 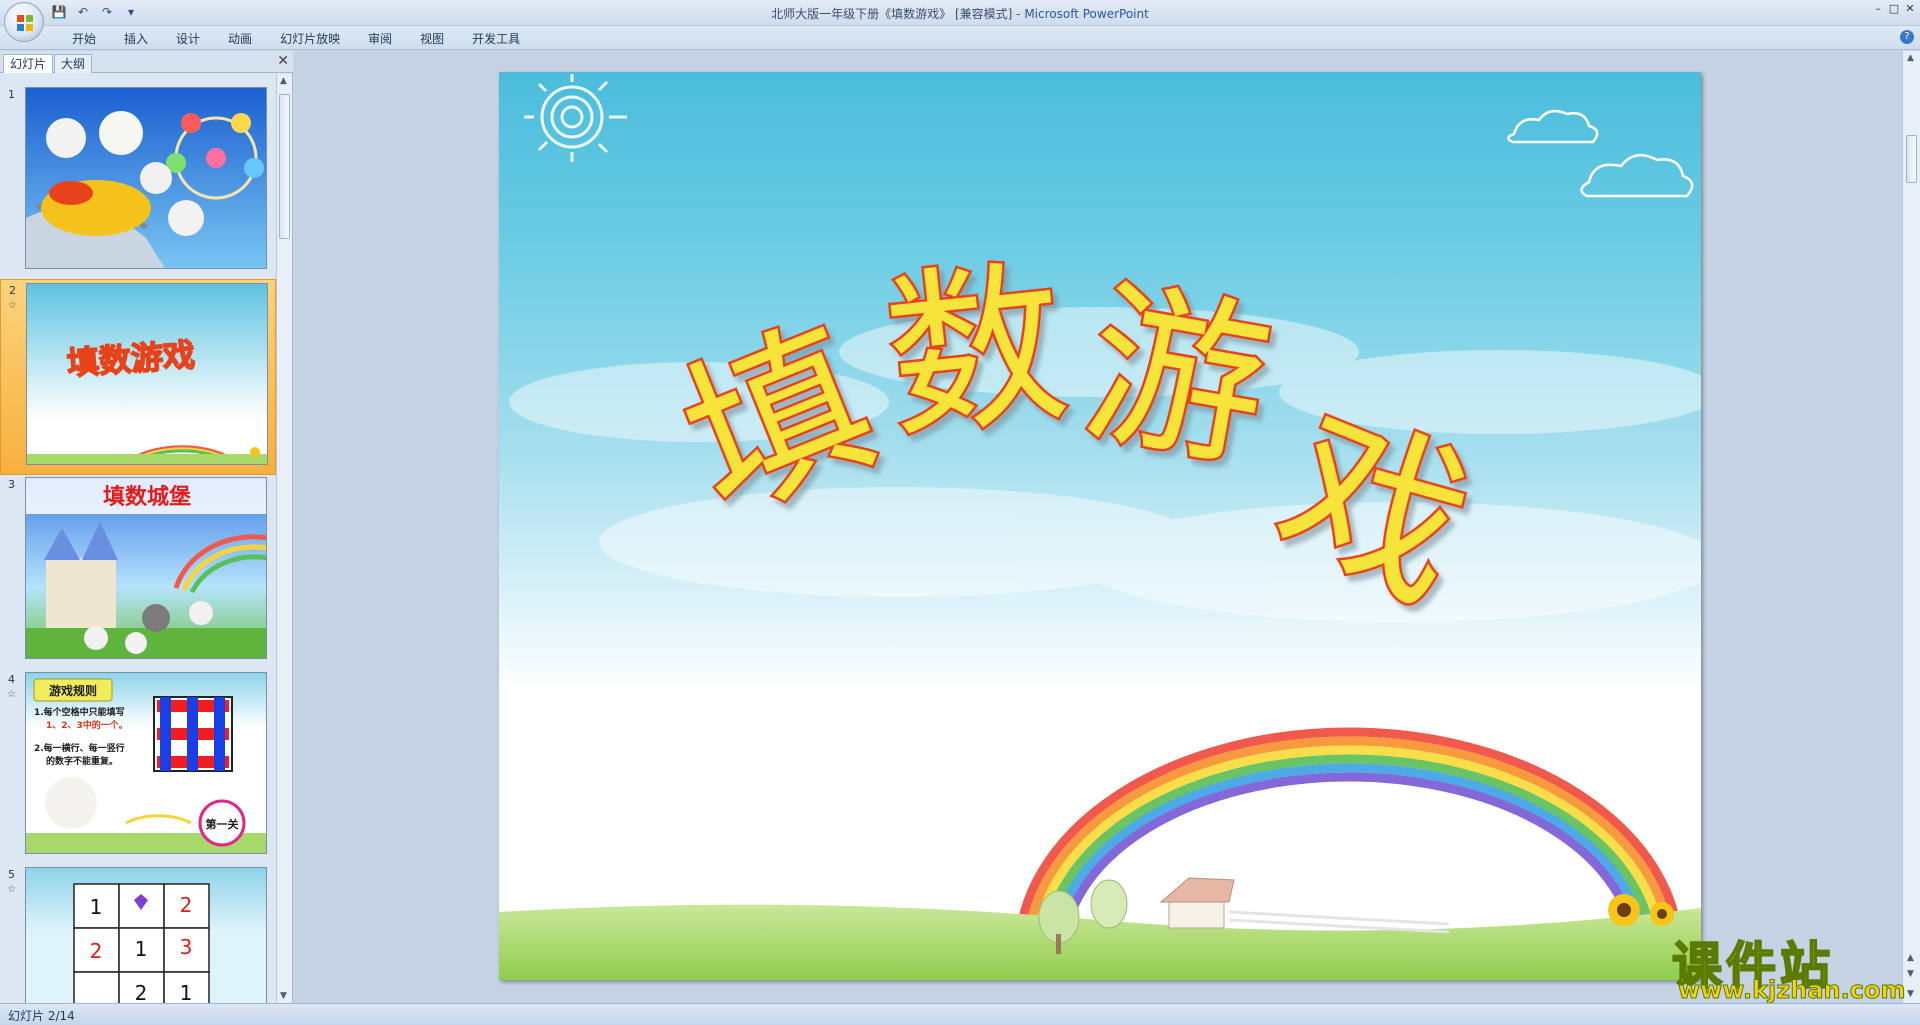 What do you see at coordinates (1177, 377) in the screenshot?
I see `title-char-3: 游` at bounding box center [1177, 377].